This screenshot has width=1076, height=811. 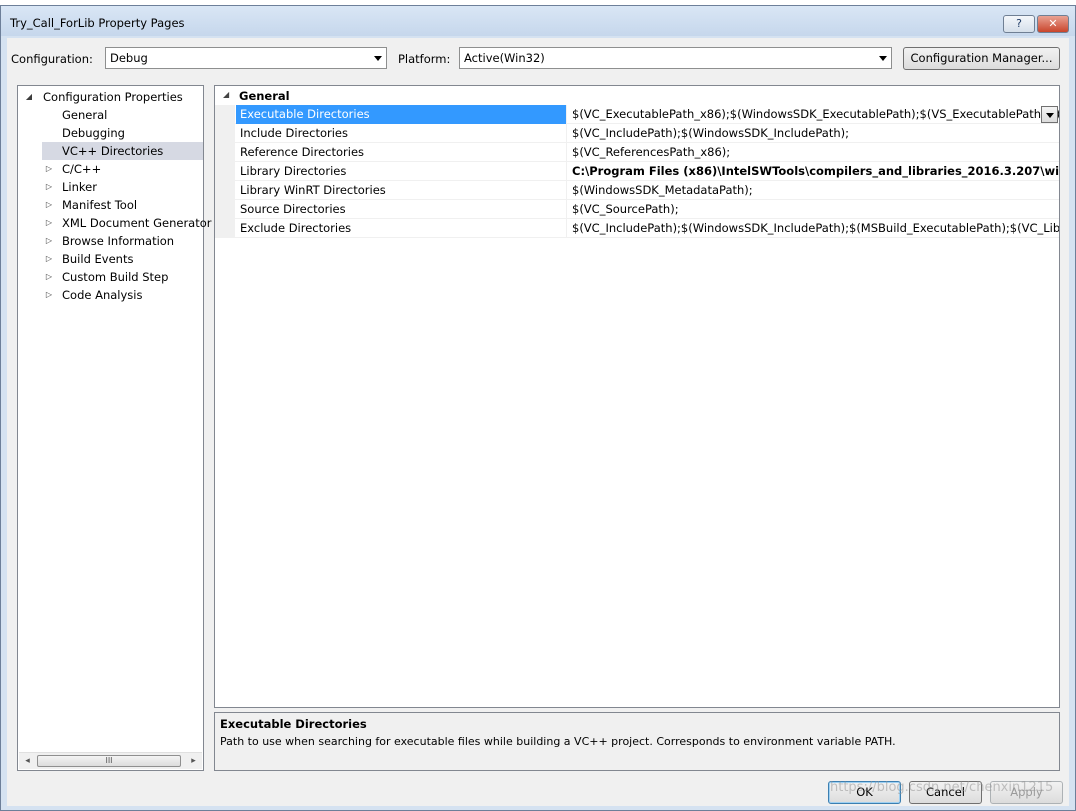 I want to click on tree-item-label: Manifest Tool, so click(x=100, y=205).